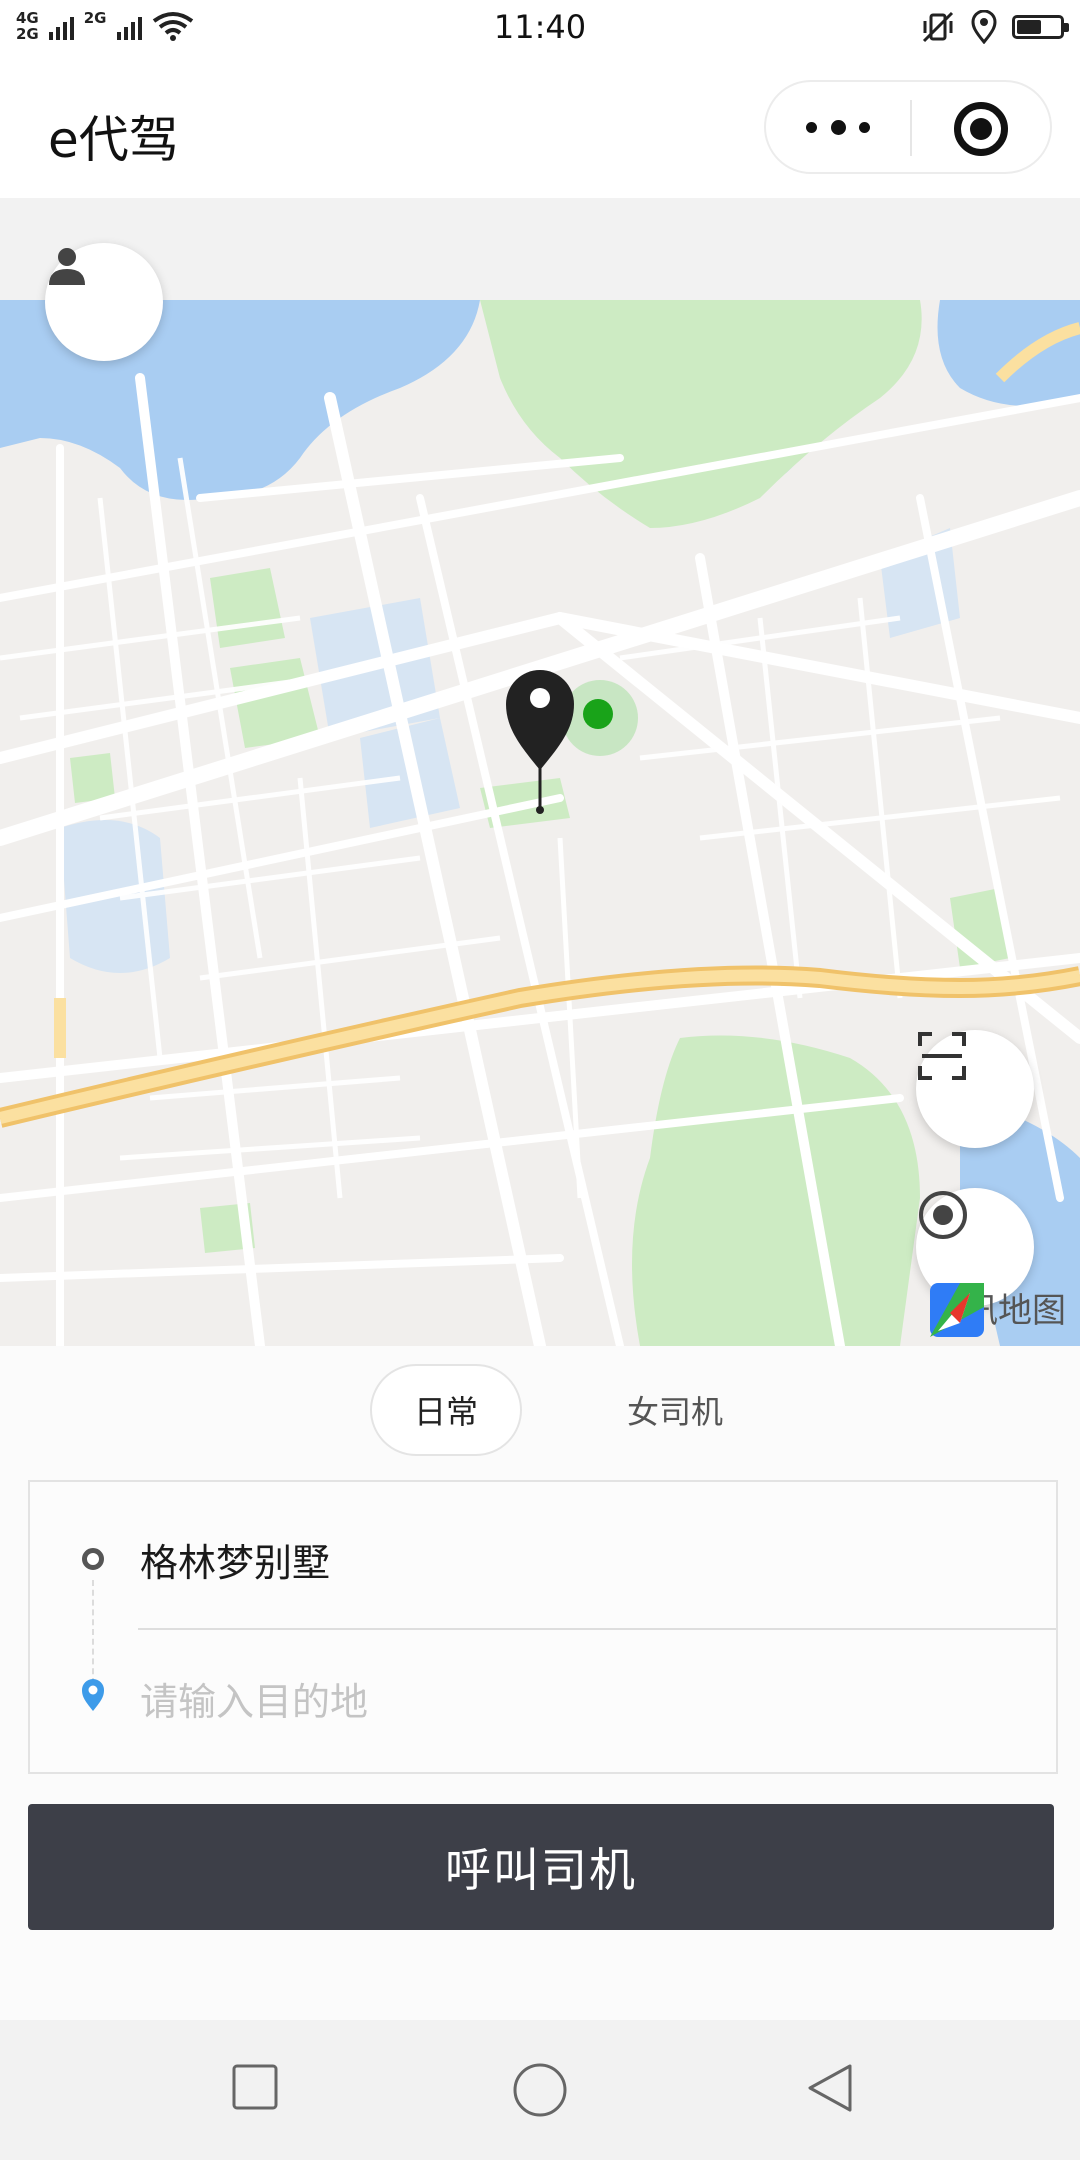  Describe the element at coordinates (829, 2088) in the screenshot. I see `triangle-back-icon` at that location.